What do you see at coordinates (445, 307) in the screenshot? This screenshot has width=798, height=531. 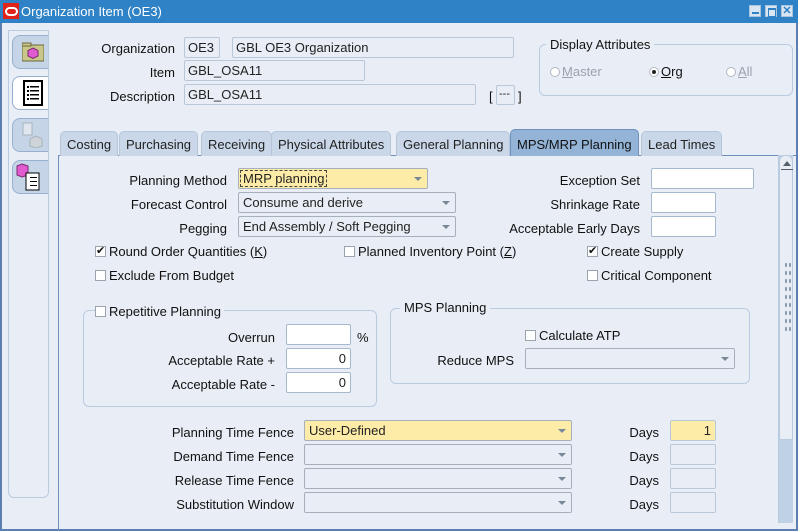 I see `mps-planning-title: MPS Planning` at bounding box center [445, 307].